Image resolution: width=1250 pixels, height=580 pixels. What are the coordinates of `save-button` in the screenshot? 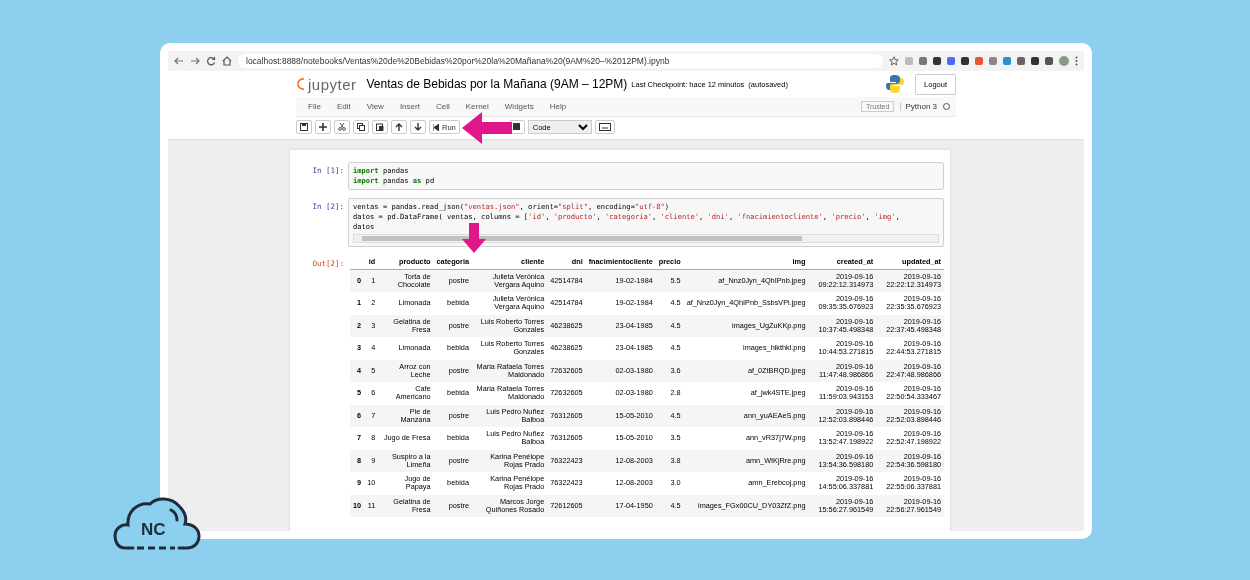 It's located at (304, 127).